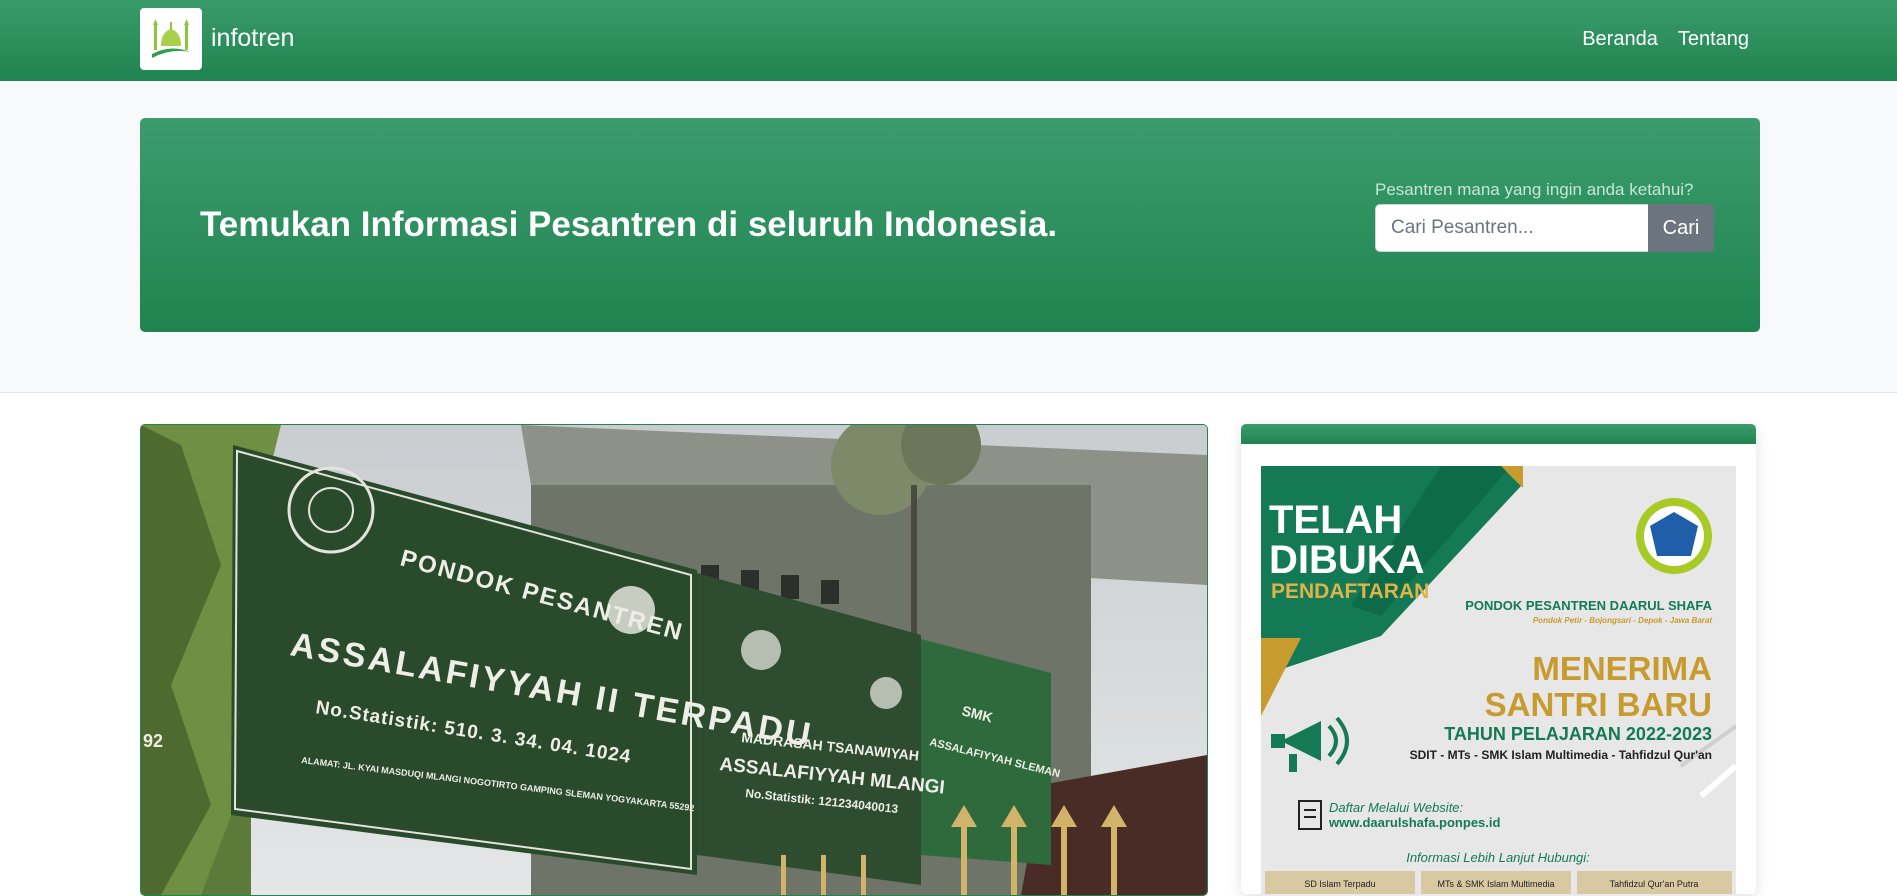 This screenshot has height=896, width=1897. I want to click on ad-santri-baru: SANTRI BARU, so click(1598, 704).